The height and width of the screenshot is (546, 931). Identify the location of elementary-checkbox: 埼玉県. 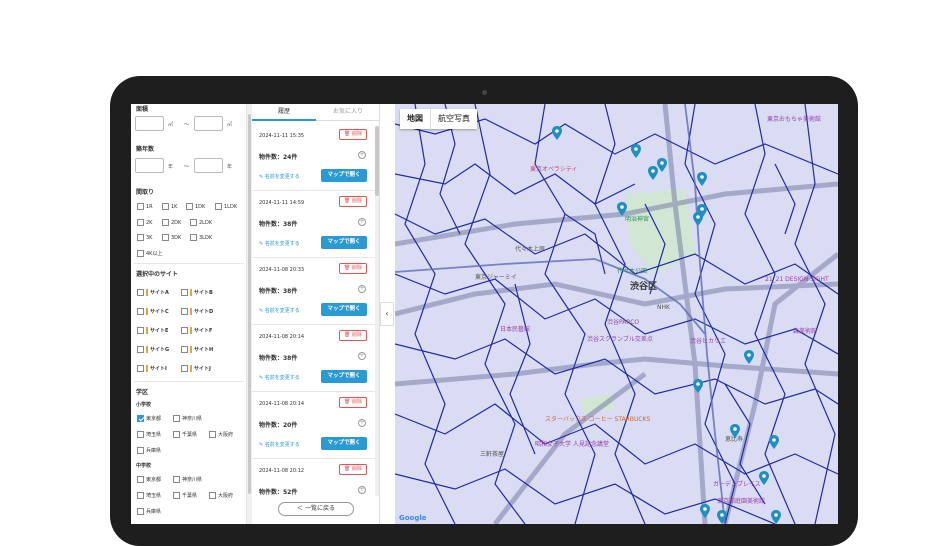
(149, 434).